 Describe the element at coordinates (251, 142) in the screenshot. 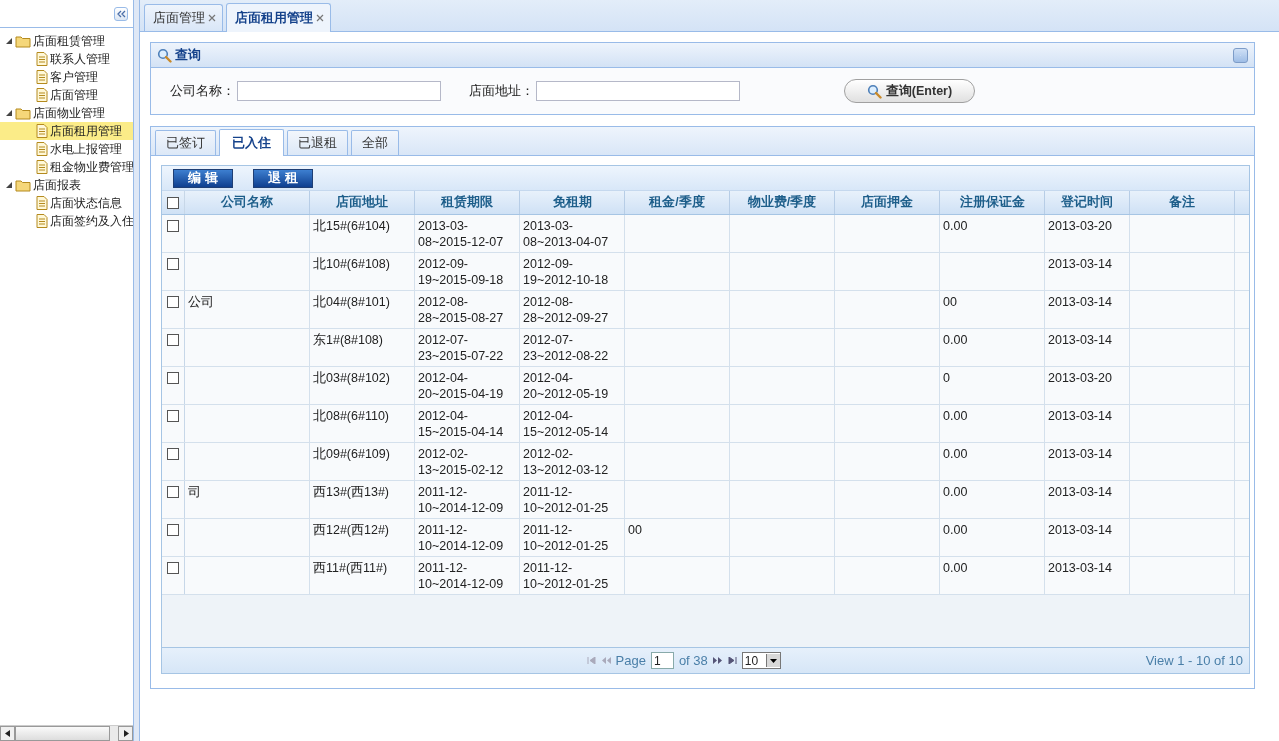

I see `status-tab: 已入住` at that location.